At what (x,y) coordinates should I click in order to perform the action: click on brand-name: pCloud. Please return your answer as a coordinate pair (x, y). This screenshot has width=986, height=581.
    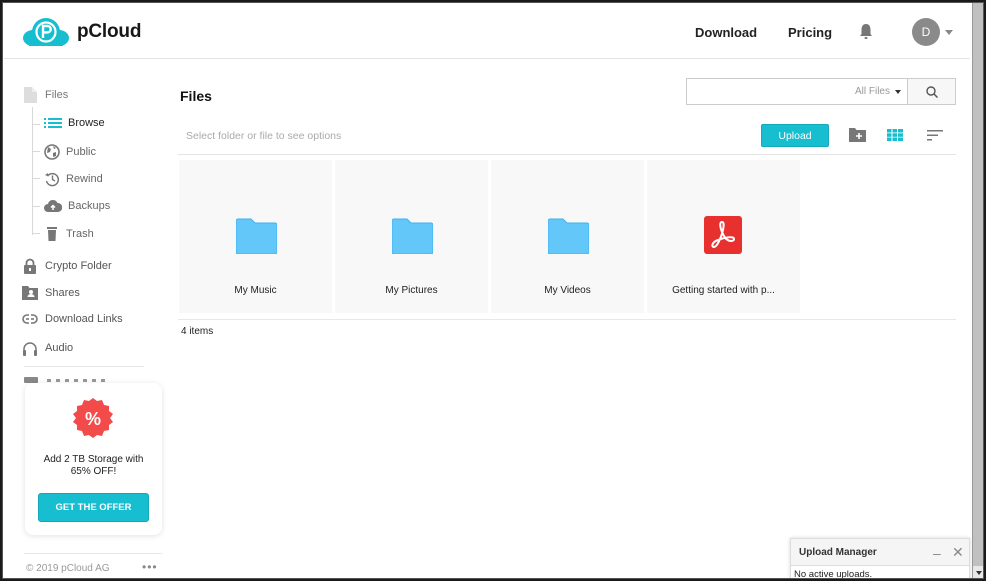
    Looking at the image, I should click on (109, 31).